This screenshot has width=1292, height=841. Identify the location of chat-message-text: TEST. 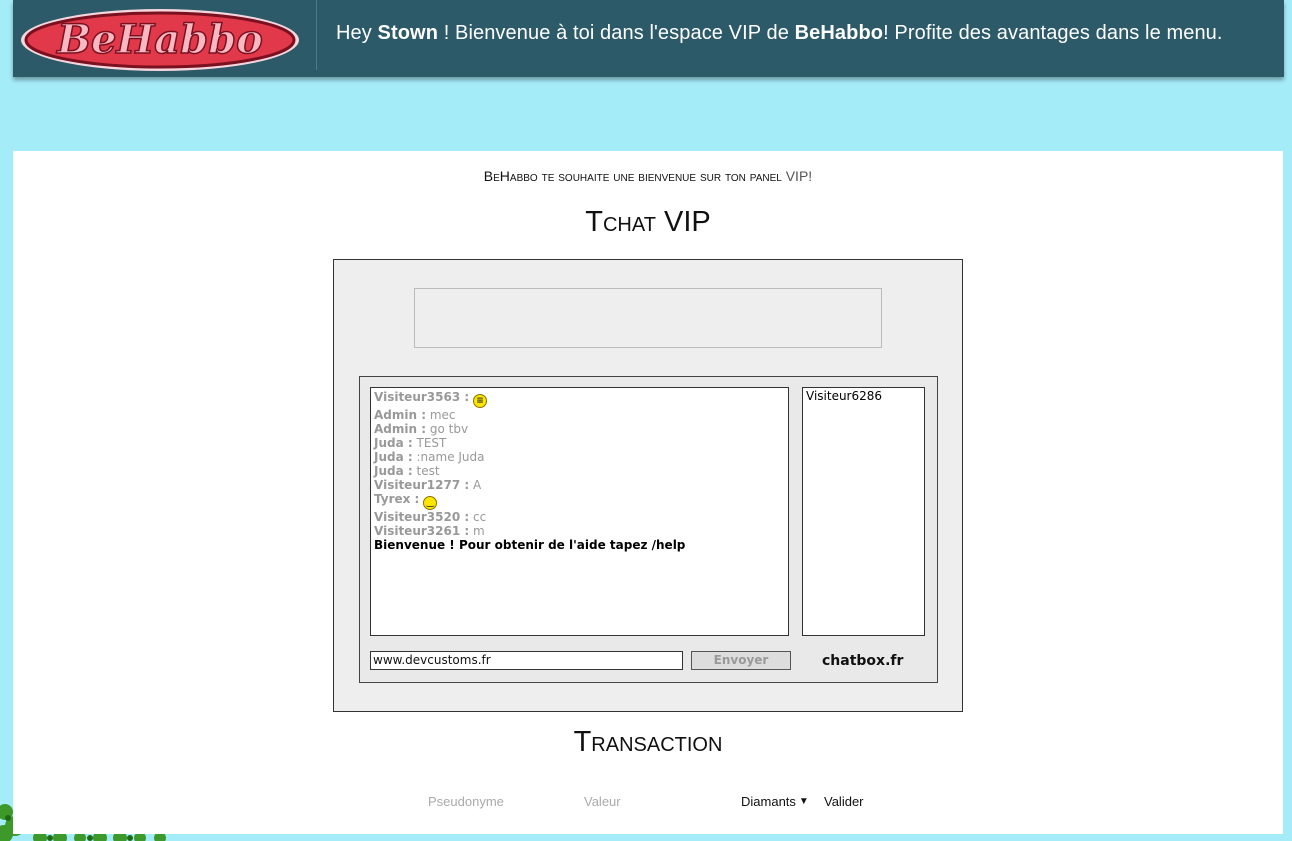
(431, 443).